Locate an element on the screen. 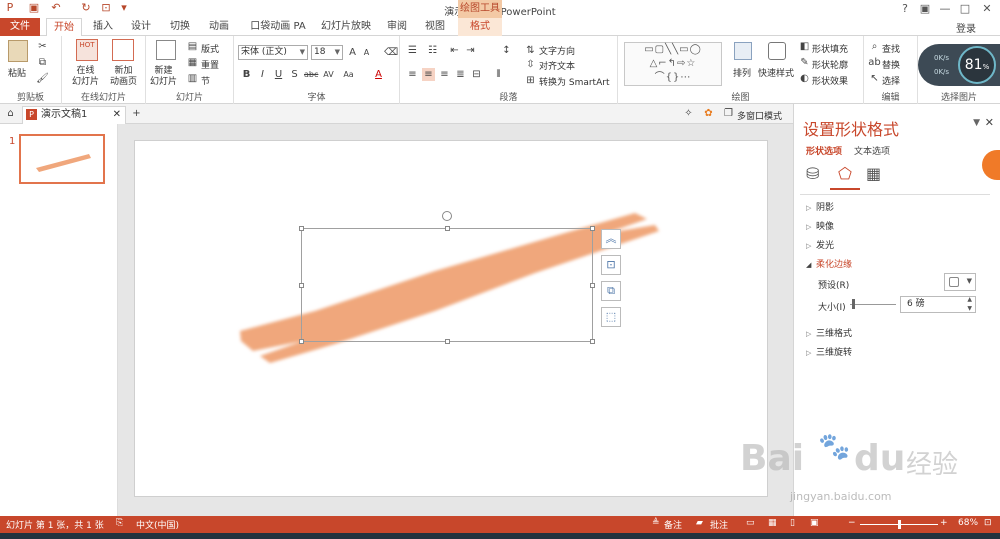 Image resolution: width=1000 pixels, height=539 pixels. comments-icon: ▰ is located at coordinates (699, 523).